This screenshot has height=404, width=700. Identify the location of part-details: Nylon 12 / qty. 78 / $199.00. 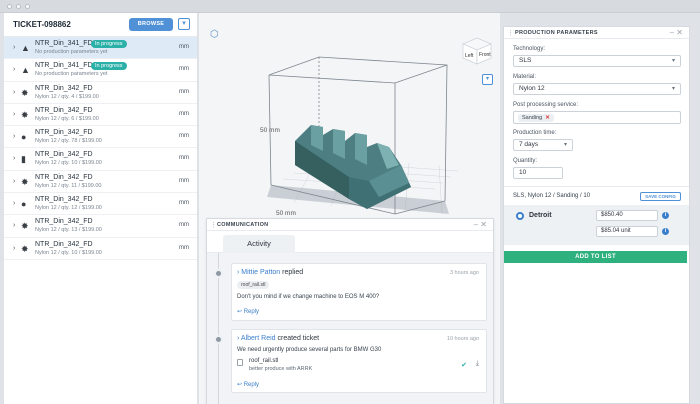
(68, 141).